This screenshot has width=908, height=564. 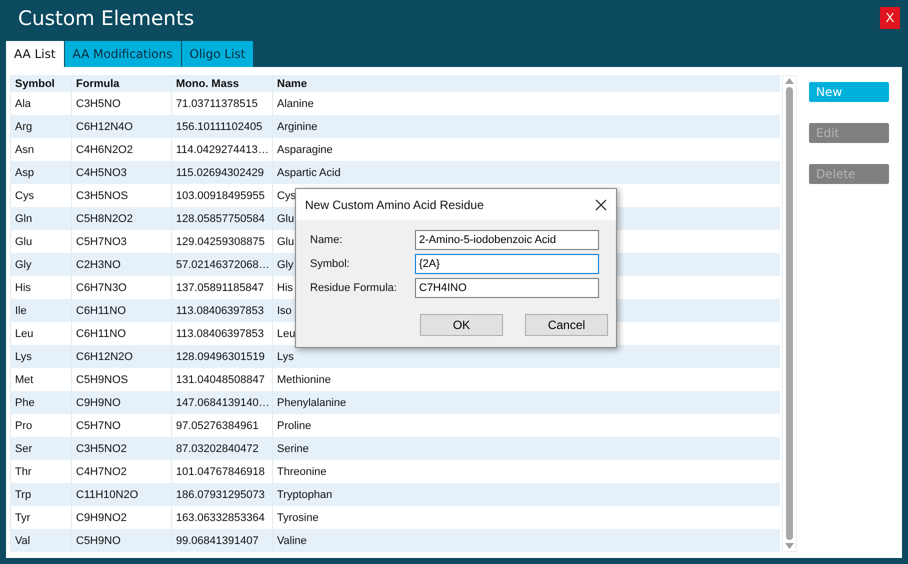 I want to click on field-label: Residue Formula:, so click(x=353, y=288).